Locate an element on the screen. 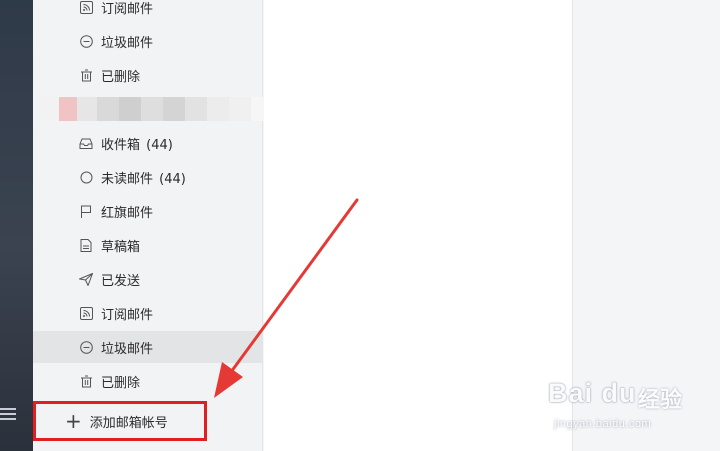  add-account-button: + 添加邮箱帐号 is located at coordinates (120, 421).